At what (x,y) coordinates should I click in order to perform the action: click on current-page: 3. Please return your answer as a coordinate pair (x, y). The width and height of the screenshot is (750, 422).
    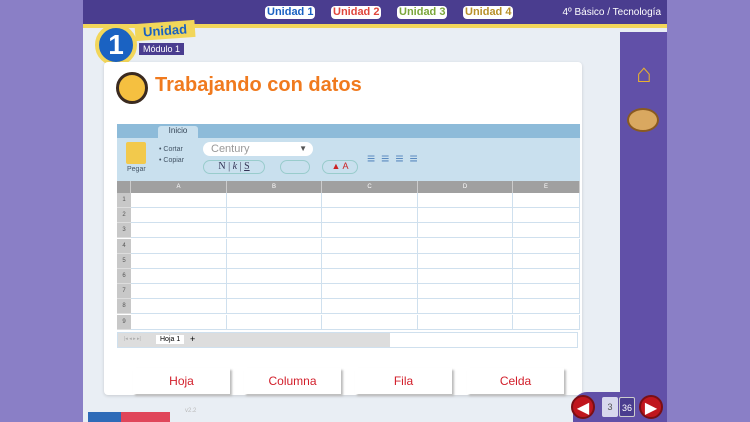
    Looking at the image, I should click on (610, 407).